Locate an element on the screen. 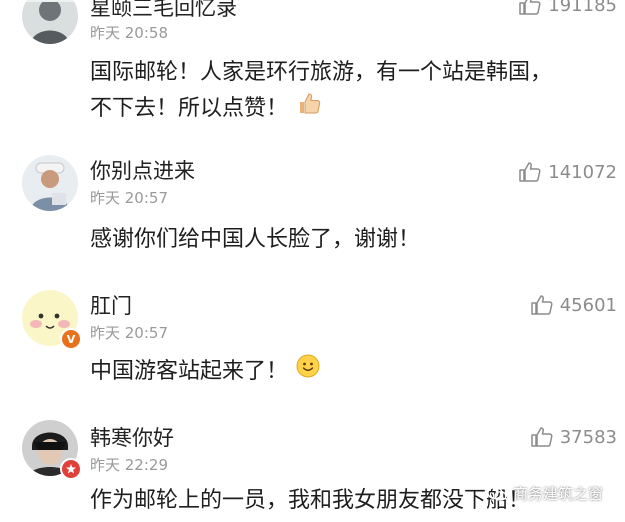 The height and width of the screenshot is (522, 625). like-count: 141072 is located at coordinates (582, 172).